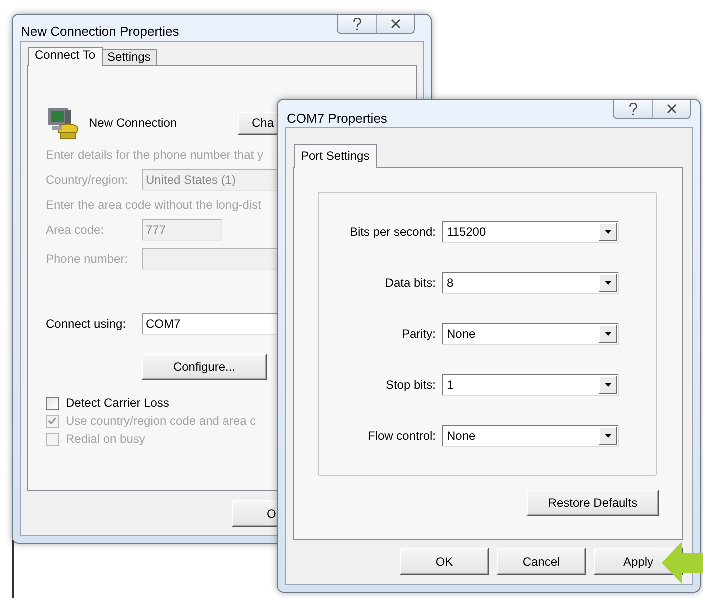 The width and height of the screenshot is (703, 598). Describe the element at coordinates (254, 513) in the screenshot. I see `ok-button: O` at that location.